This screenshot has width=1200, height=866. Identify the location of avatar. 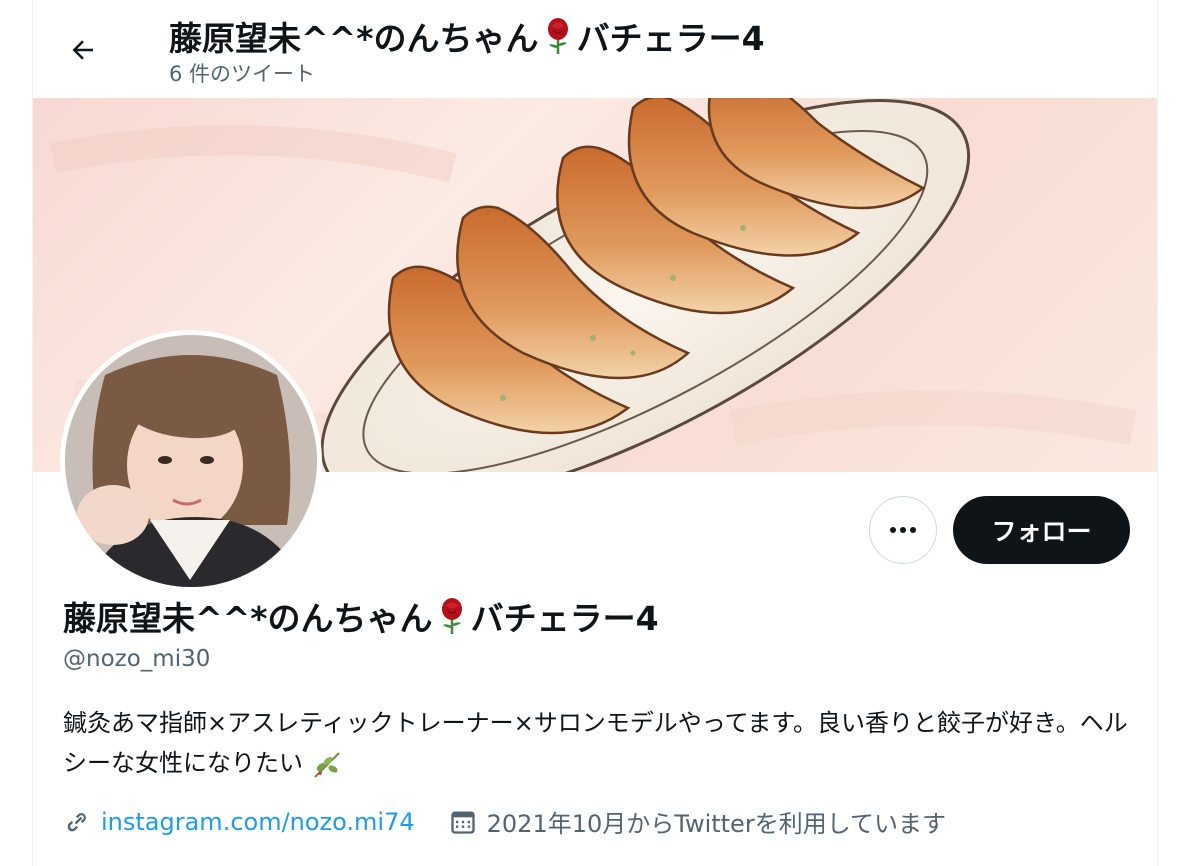
(191, 461).